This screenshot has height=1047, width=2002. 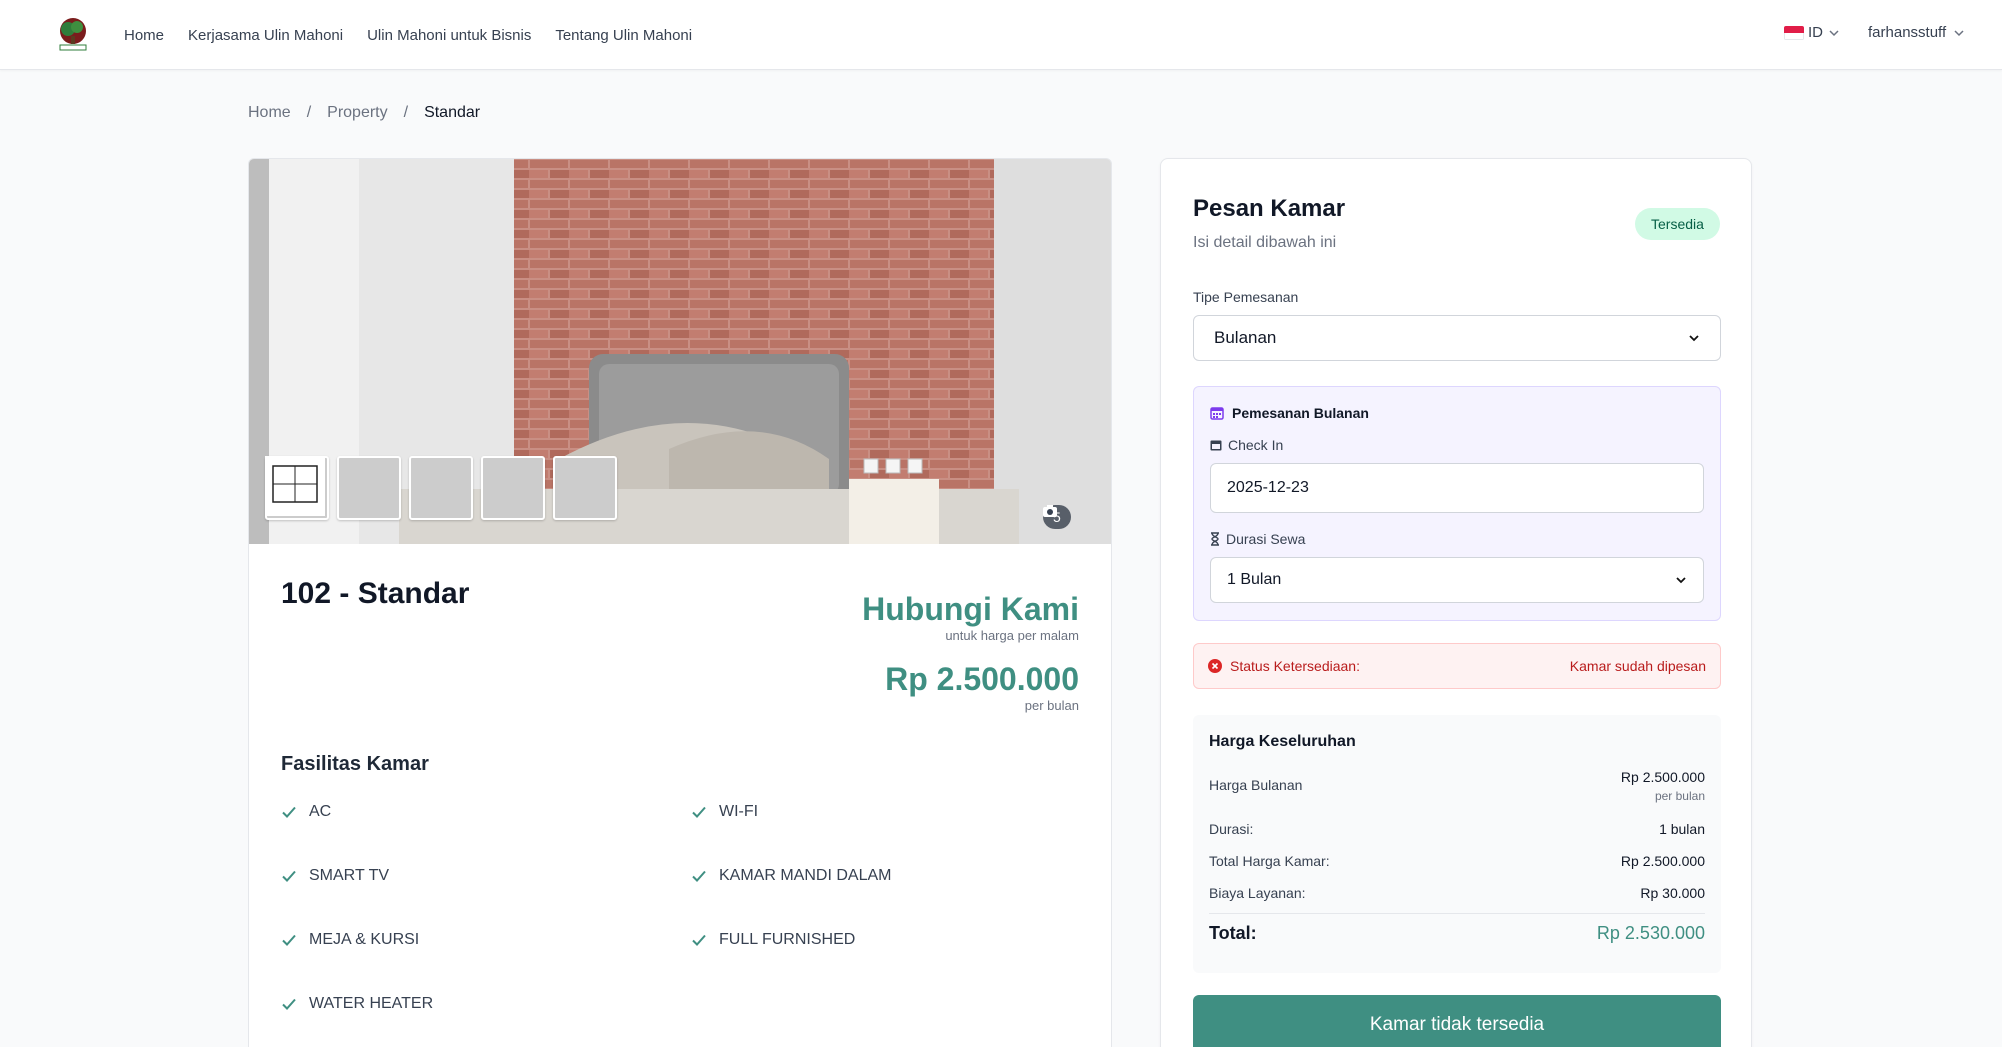 I want to click on duration-value: 1 Bulan, so click(x=1254, y=579).